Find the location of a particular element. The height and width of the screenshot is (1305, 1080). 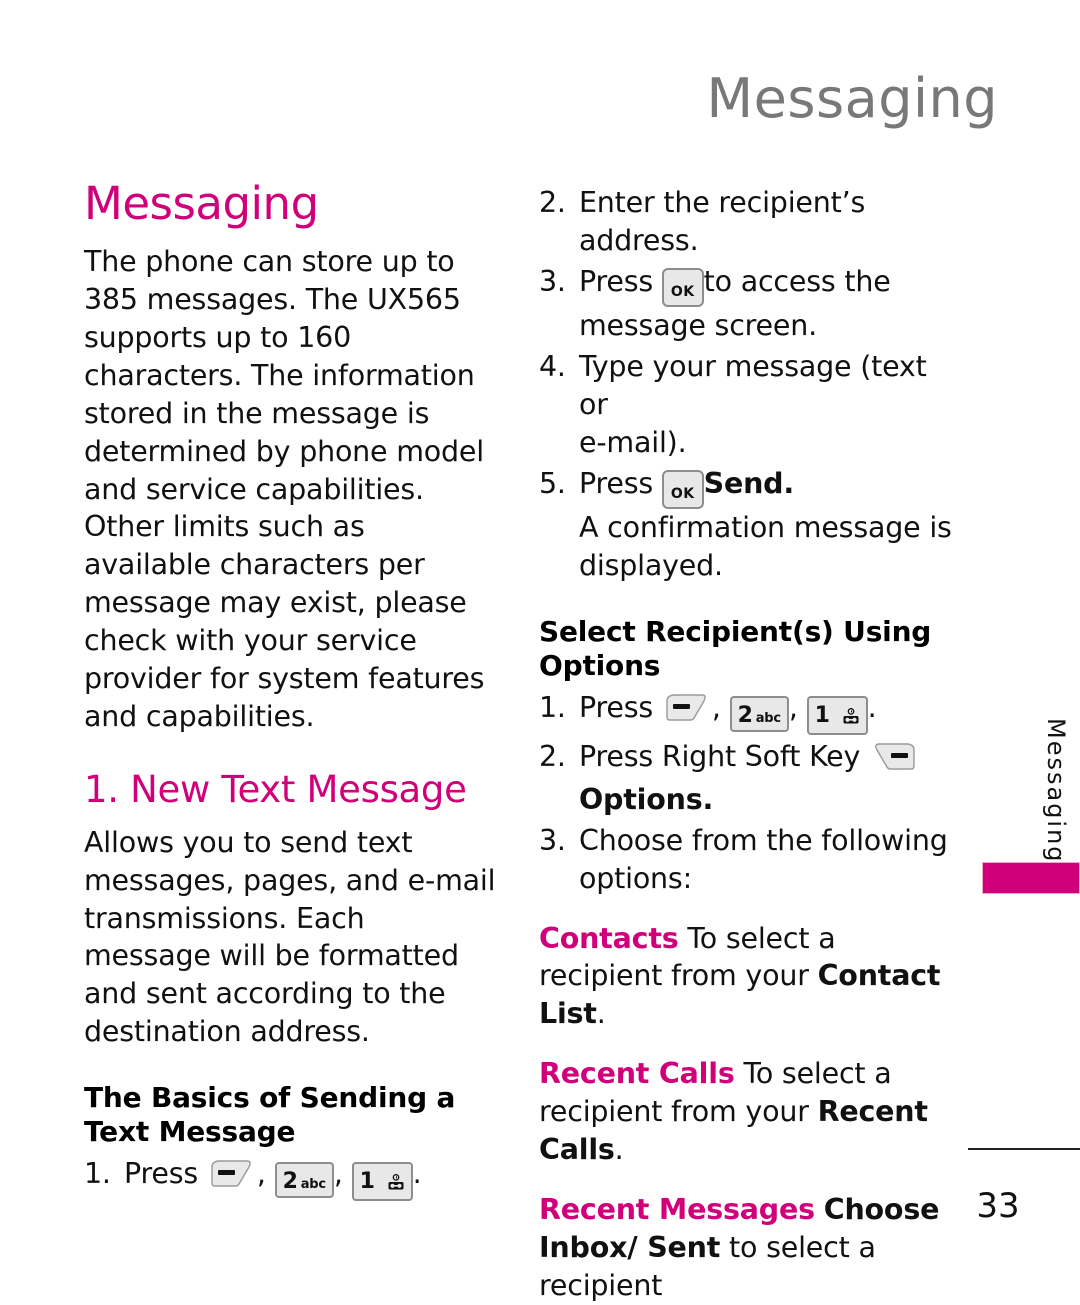

basics-steps-list: 1. Press , 2 abc, 1 . is located at coordinates (291, 1178).